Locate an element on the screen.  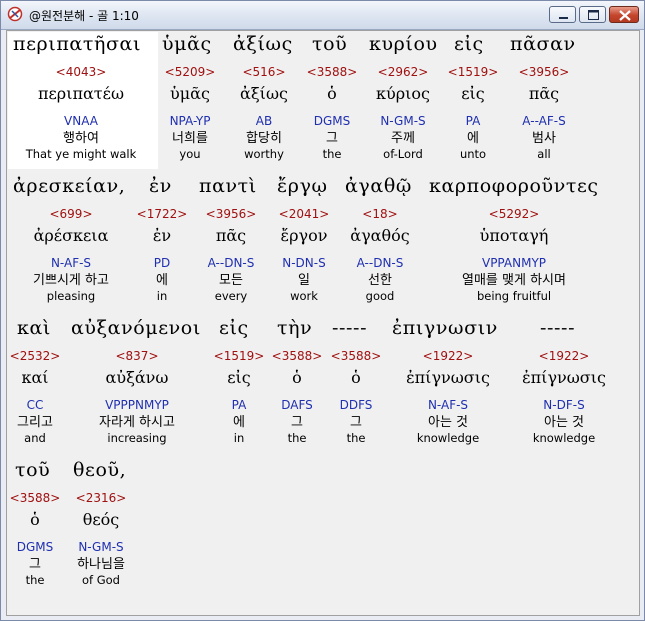
close-icon is located at coordinates (625, 15).